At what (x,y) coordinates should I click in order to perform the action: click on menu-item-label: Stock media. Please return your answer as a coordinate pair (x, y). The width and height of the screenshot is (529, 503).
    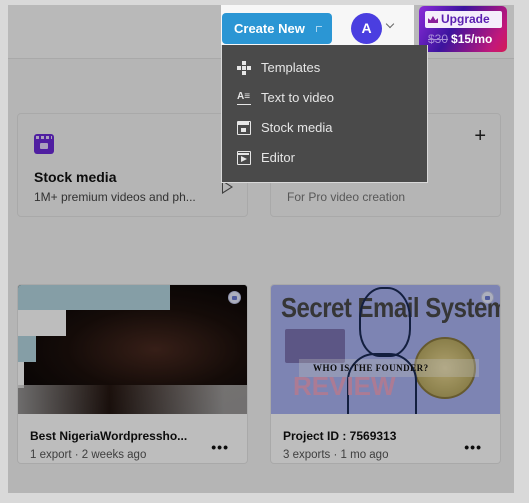
    Looking at the image, I should click on (297, 127).